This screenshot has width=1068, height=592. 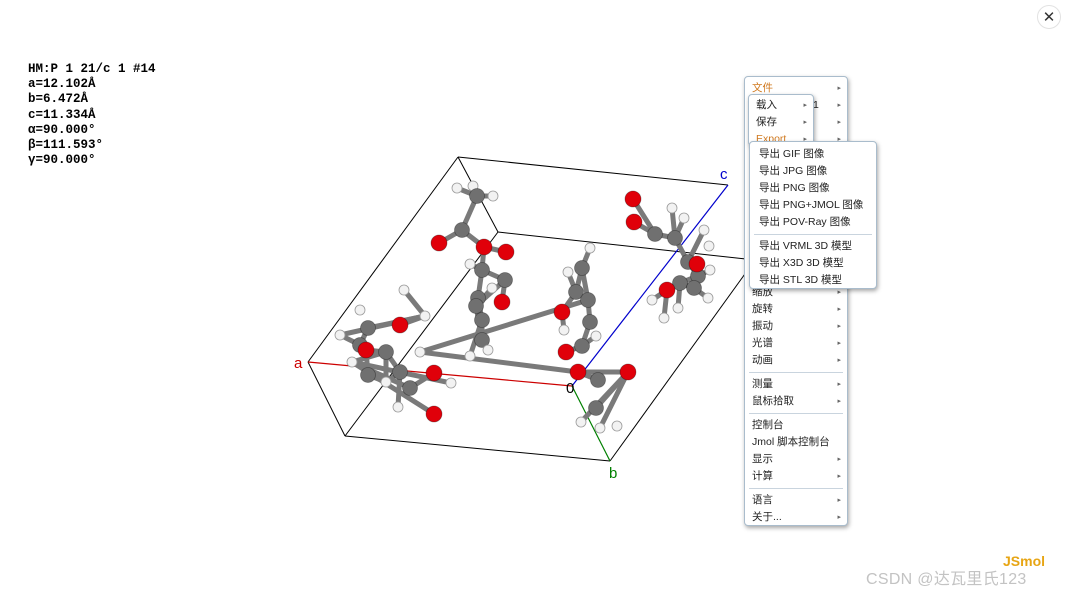 What do you see at coordinates (796, 517) in the screenshot?
I see `menu-item-about: 关于... ▸` at bounding box center [796, 517].